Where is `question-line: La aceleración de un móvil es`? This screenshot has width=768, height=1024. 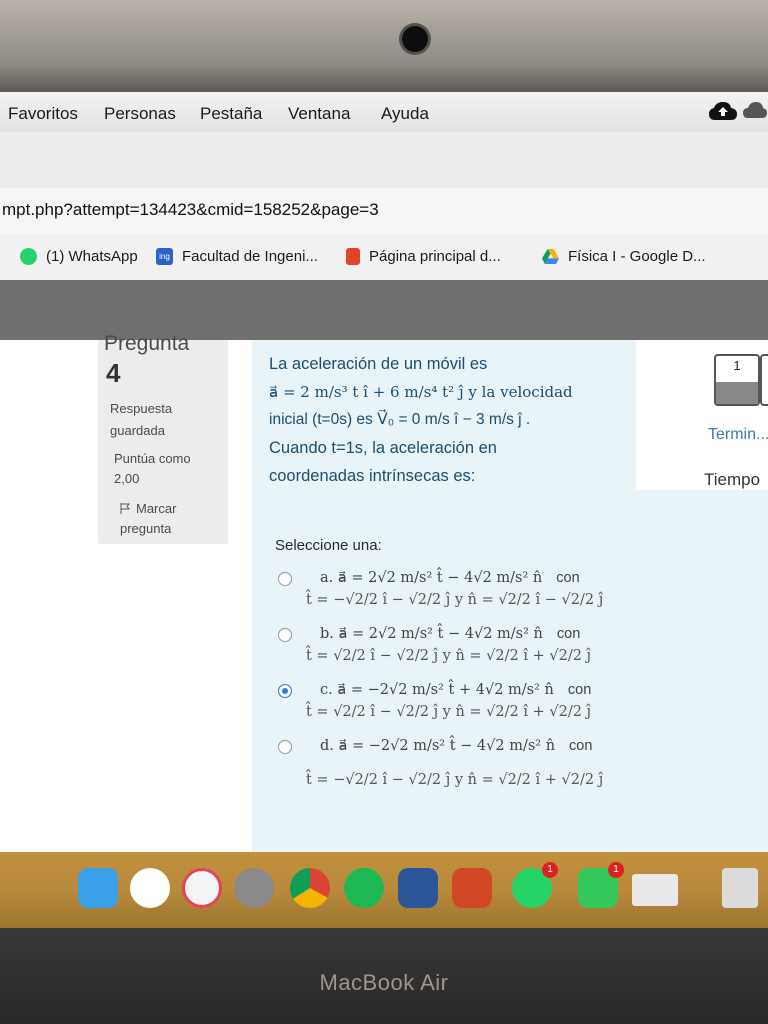
question-line: La aceleración de un móvil es is located at coordinates (378, 364).